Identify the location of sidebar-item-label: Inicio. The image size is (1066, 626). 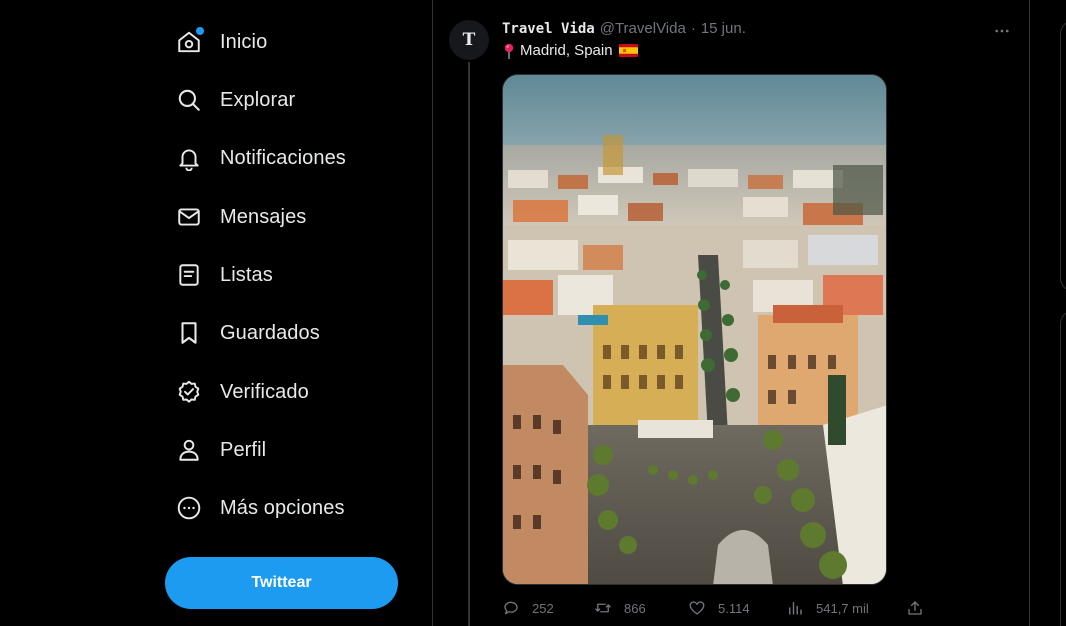
(244, 41).